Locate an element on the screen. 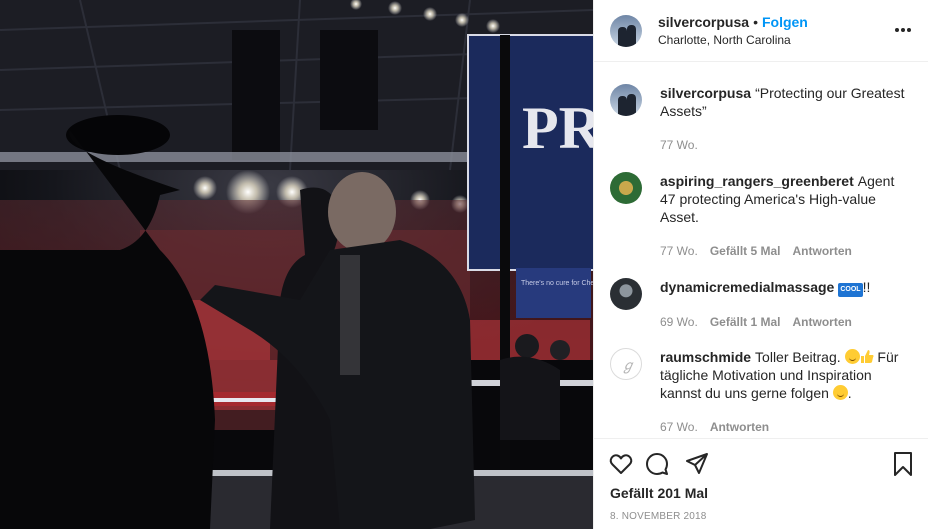 This screenshot has height=529, width=928. author-username: silvercorpusa is located at coordinates (703, 22).